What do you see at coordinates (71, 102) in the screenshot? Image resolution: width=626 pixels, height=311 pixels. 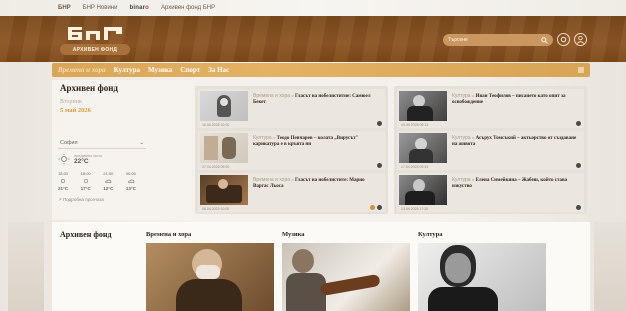 I see `weekday-label: Вторник` at bounding box center [71, 102].